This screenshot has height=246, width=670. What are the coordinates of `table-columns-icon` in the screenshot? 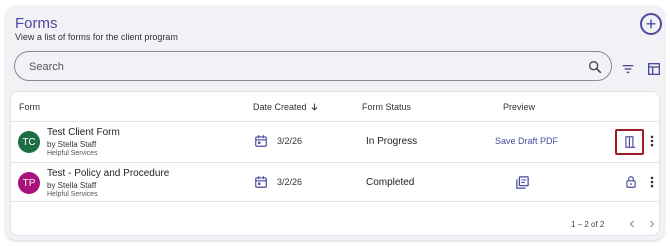 It's located at (654, 69).